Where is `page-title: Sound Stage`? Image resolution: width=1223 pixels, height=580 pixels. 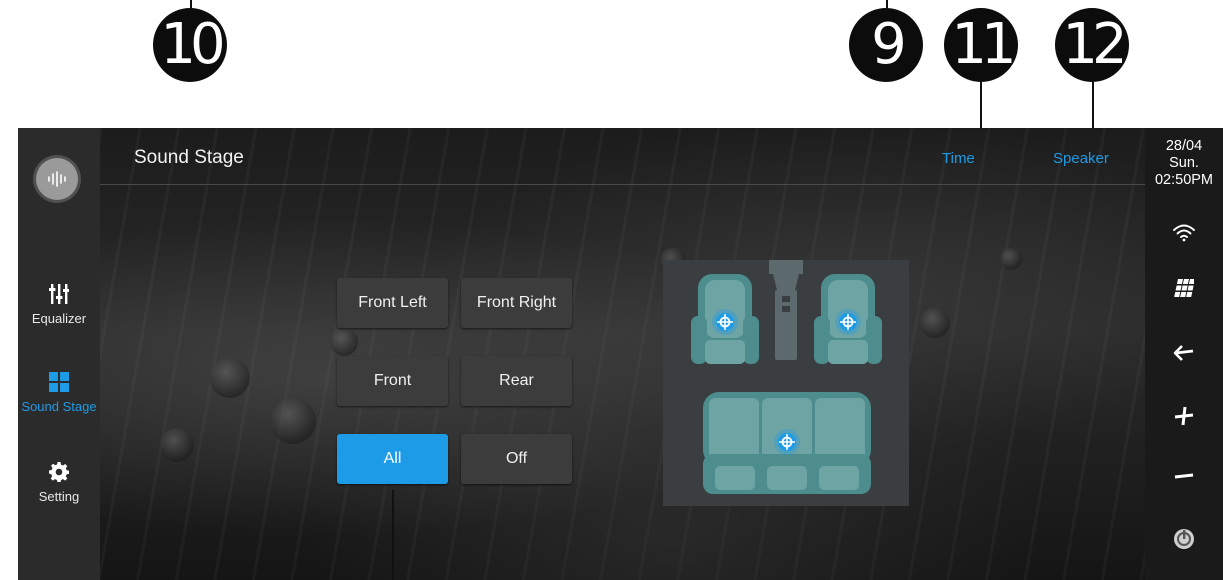 page-title: Sound Stage is located at coordinates (189, 157).